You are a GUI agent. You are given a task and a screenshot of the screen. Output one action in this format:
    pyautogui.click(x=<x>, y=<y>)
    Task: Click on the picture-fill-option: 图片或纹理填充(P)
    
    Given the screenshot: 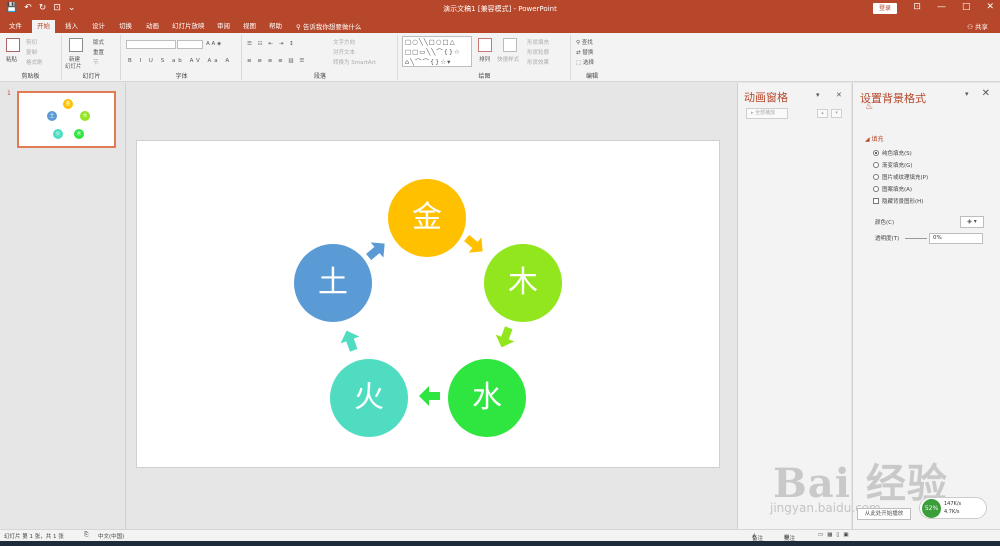 What is the action you would take?
    pyautogui.click(x=900, y=177)
    